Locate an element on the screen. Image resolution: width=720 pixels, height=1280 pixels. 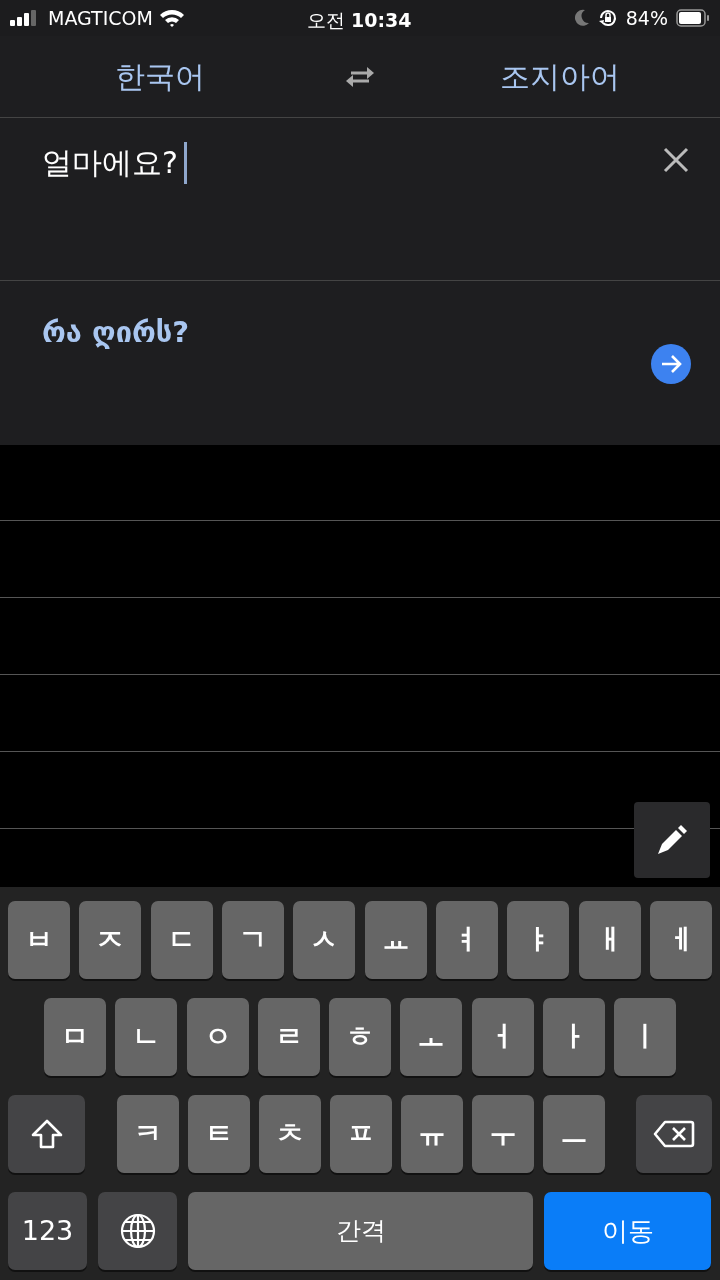
key: ㅍ is located at coordinates (360, 1134).